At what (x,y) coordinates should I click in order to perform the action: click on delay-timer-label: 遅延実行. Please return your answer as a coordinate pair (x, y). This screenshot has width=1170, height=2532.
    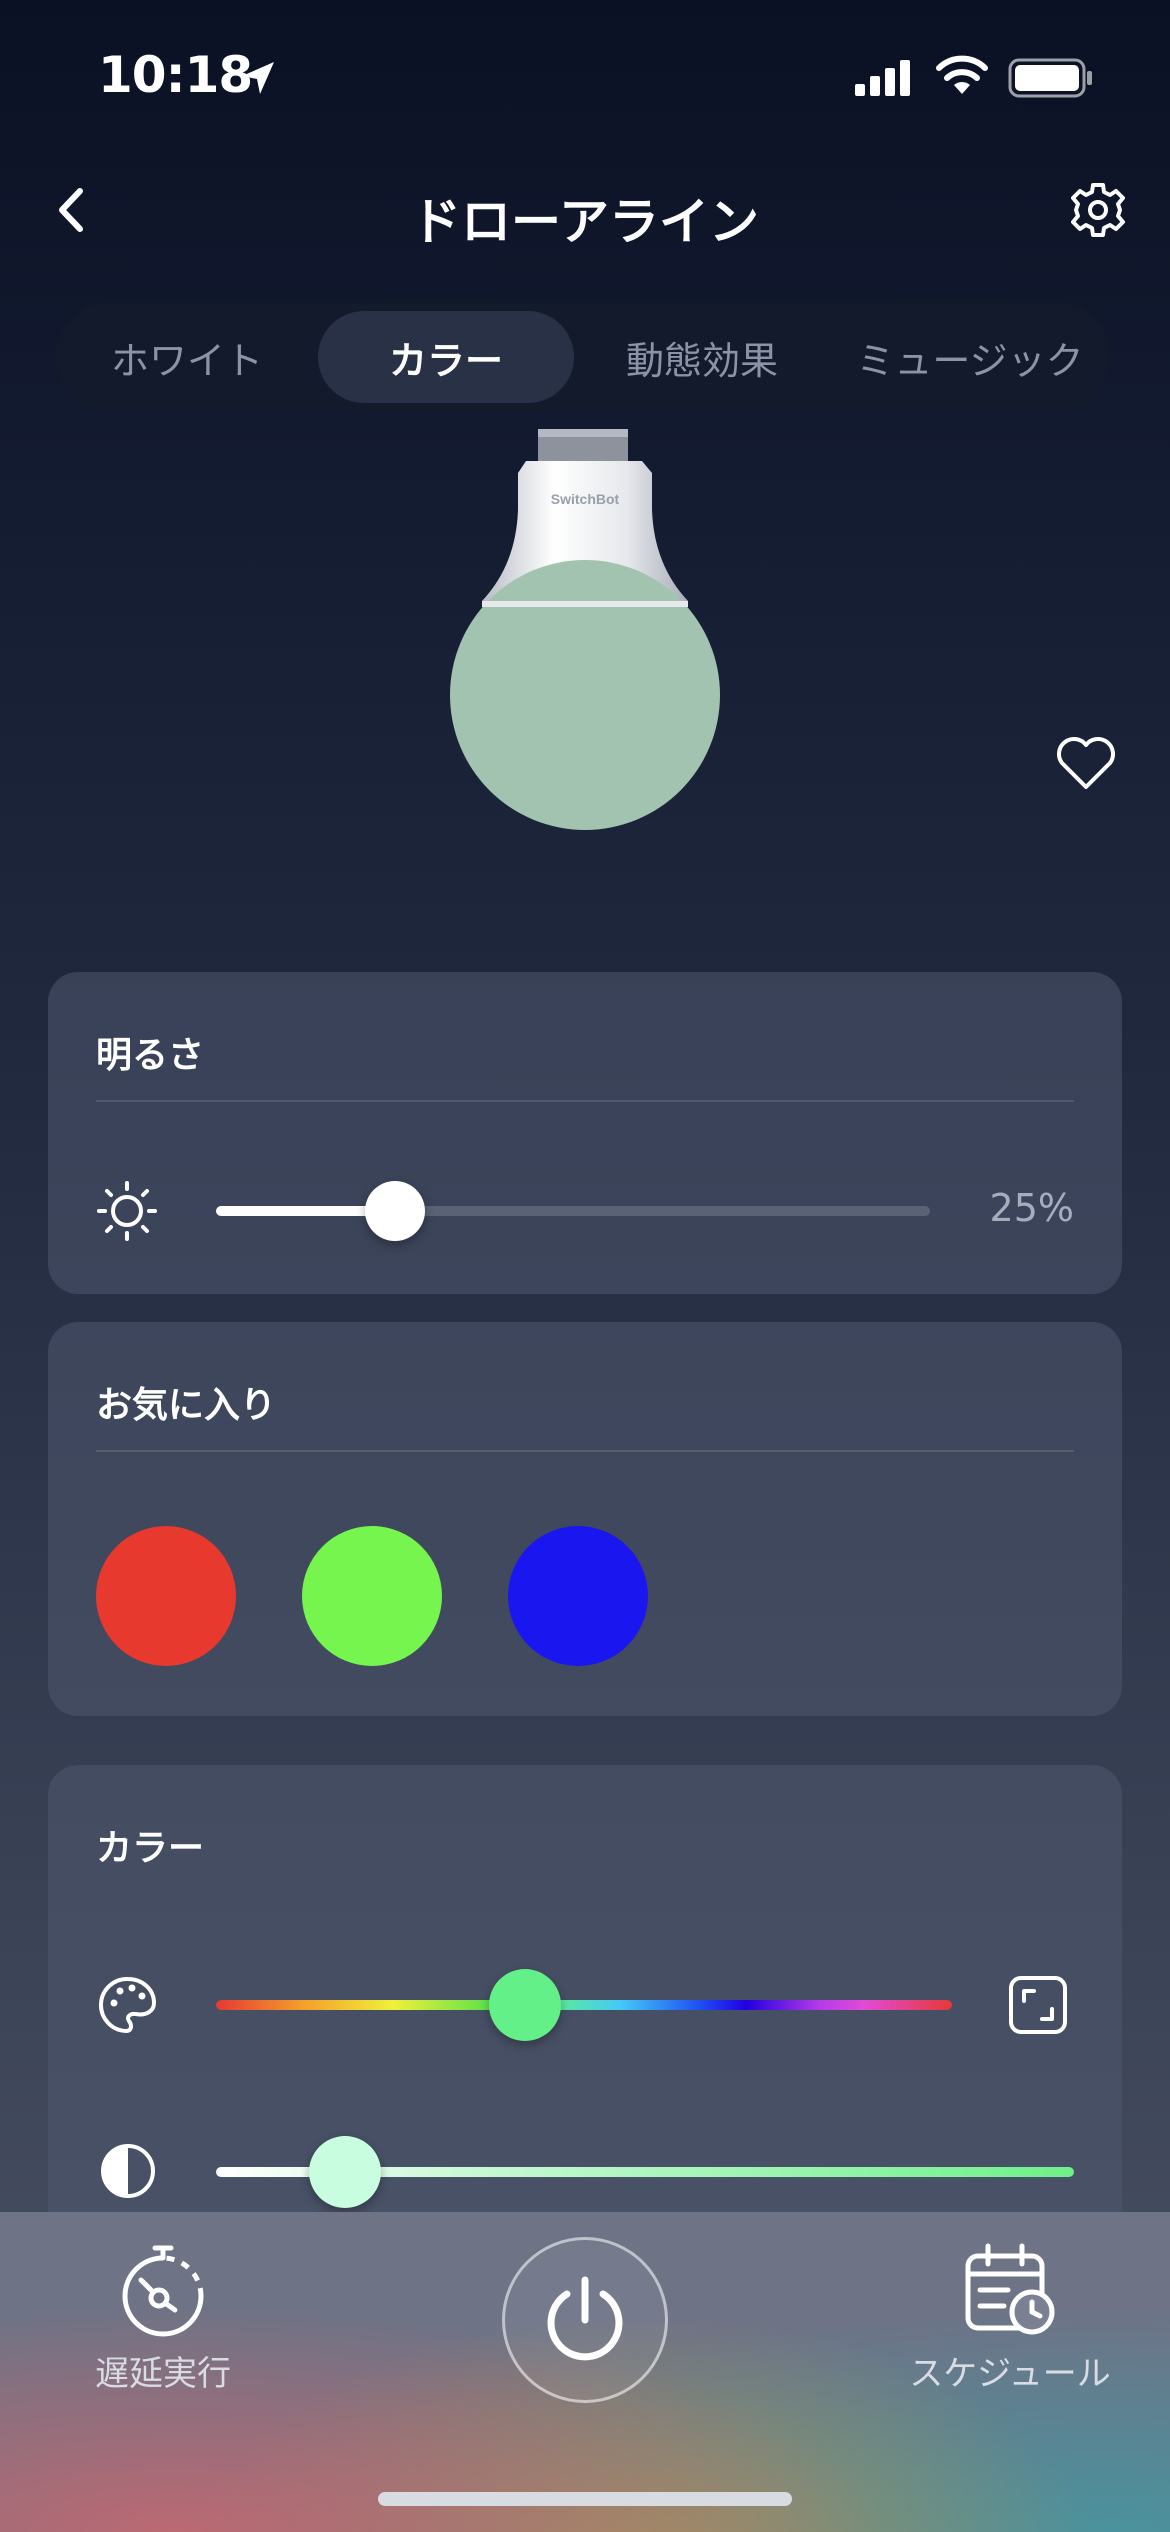
    Looking at the image, I should click on (163, 2374).